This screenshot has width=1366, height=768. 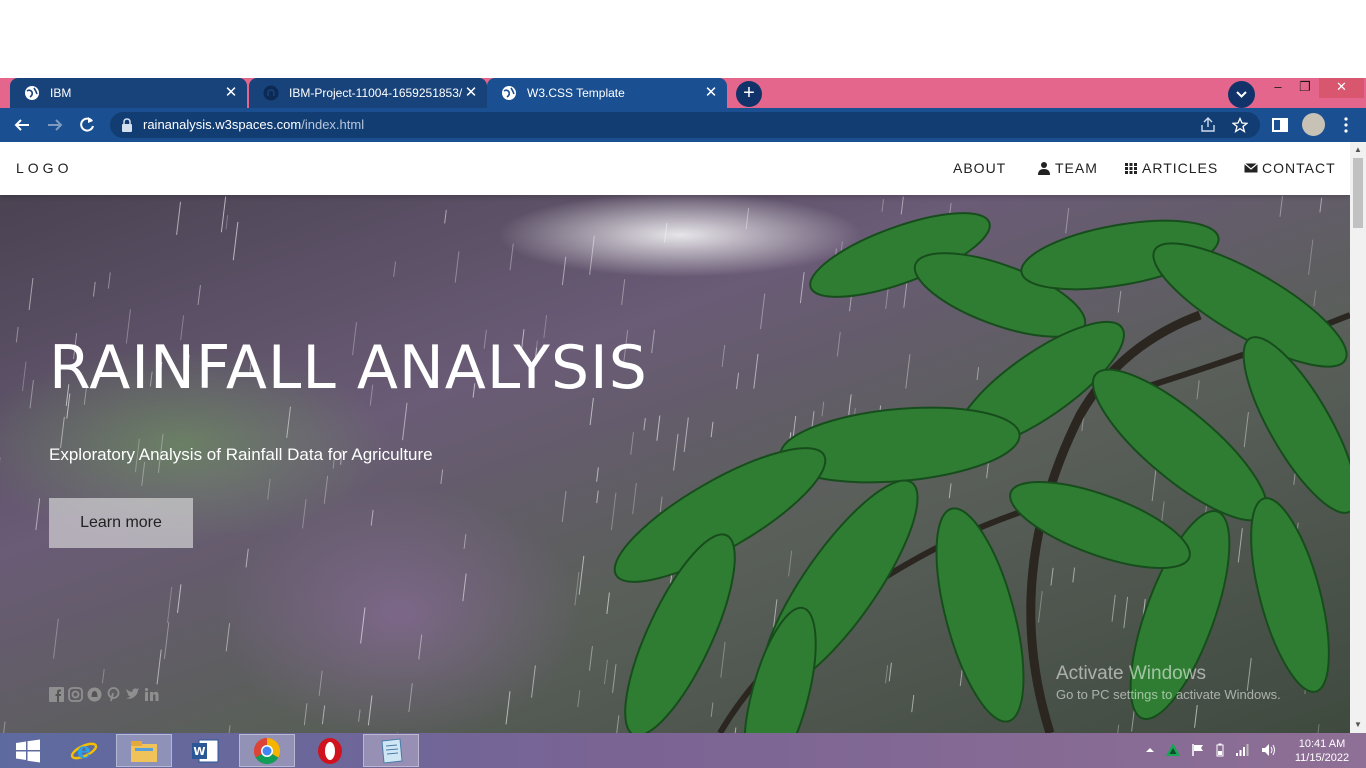 I want to click on snapchat-icon, so click(x=94, y=694).